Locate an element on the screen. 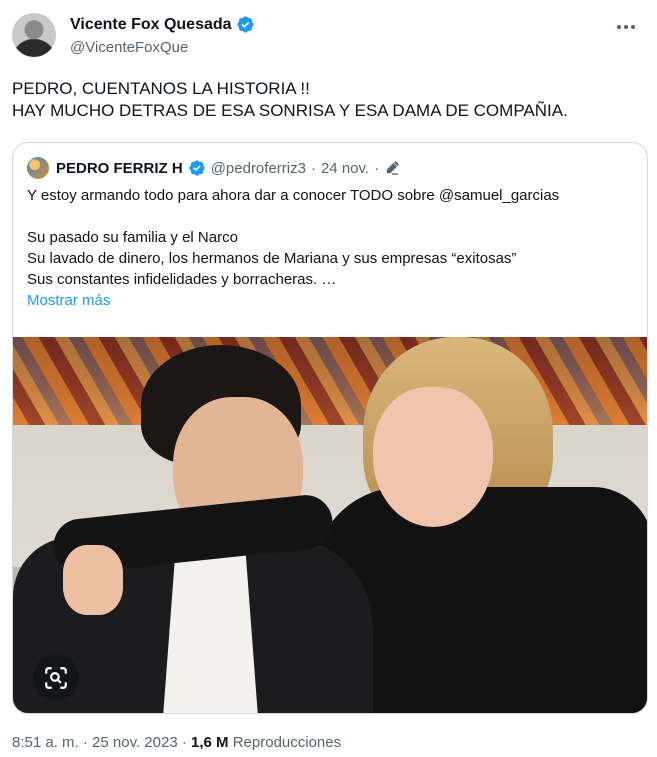 Image resolution: width=657 pixels, height=757 pixels. photo-woman-face is located at coordinates (433, 457).